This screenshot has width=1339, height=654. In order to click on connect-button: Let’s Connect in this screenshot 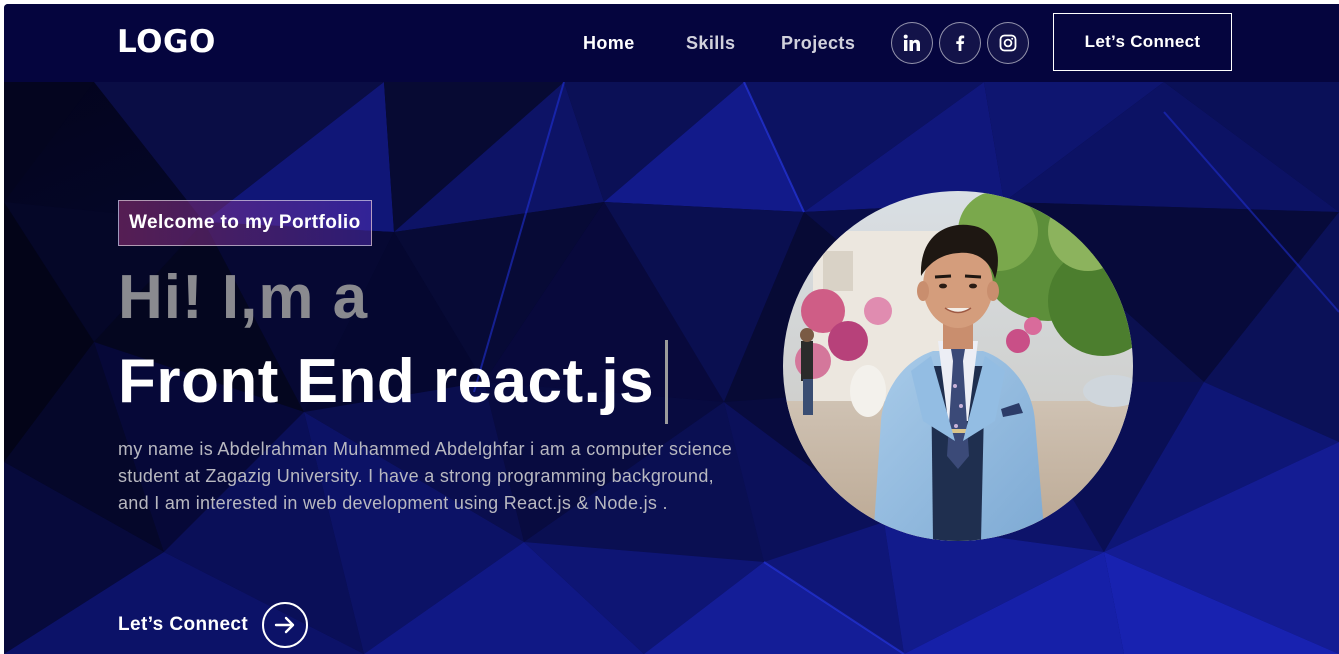, I will do `click(1142, 42)`.